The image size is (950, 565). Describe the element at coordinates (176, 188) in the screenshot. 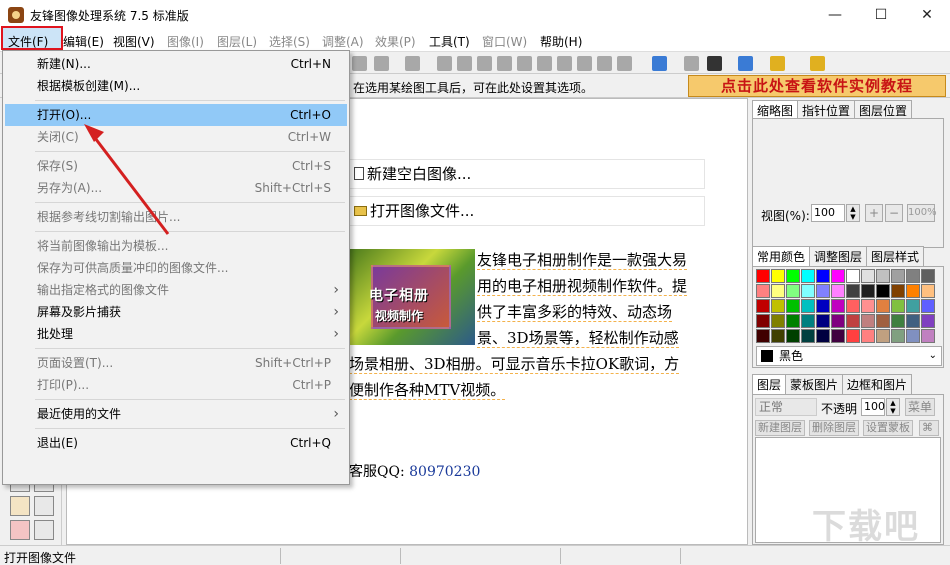

I see `file-menu-item: 另存为(A)... Shift+Ctrl+S` at that location.